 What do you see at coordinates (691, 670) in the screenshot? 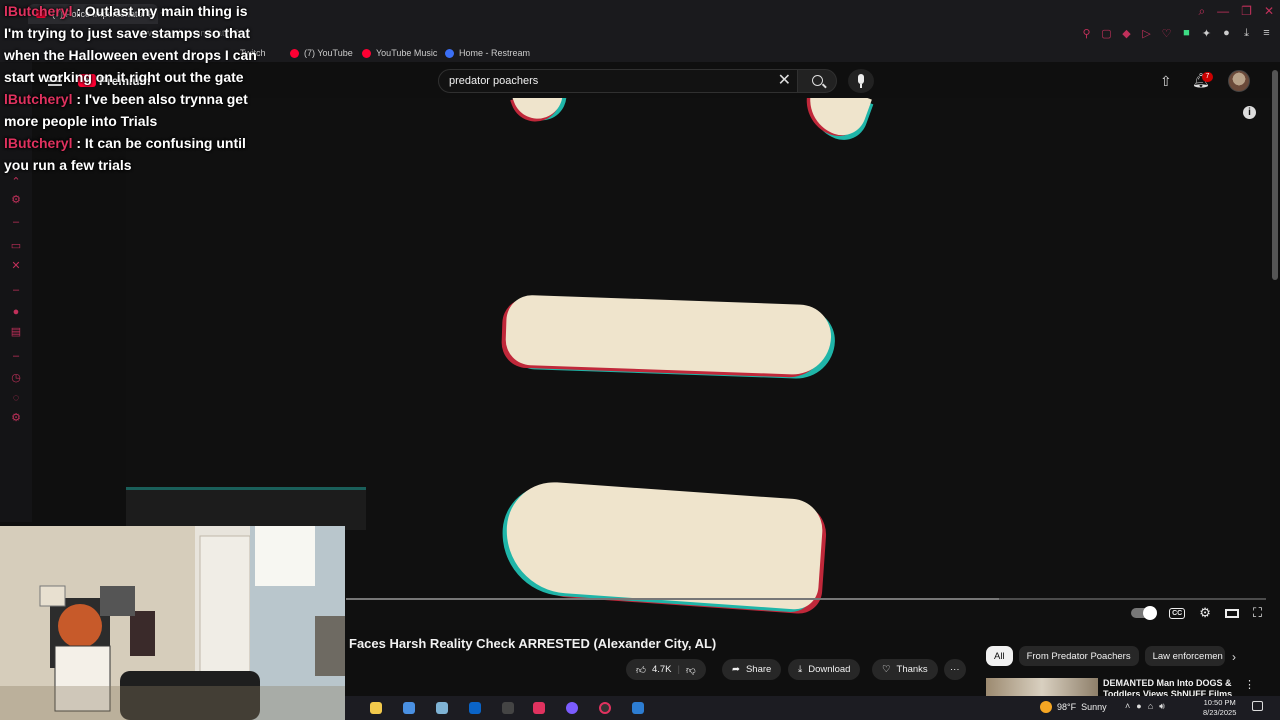
I see `thumbs-down-icon: 👎︎` at bounding box center [691, 670].